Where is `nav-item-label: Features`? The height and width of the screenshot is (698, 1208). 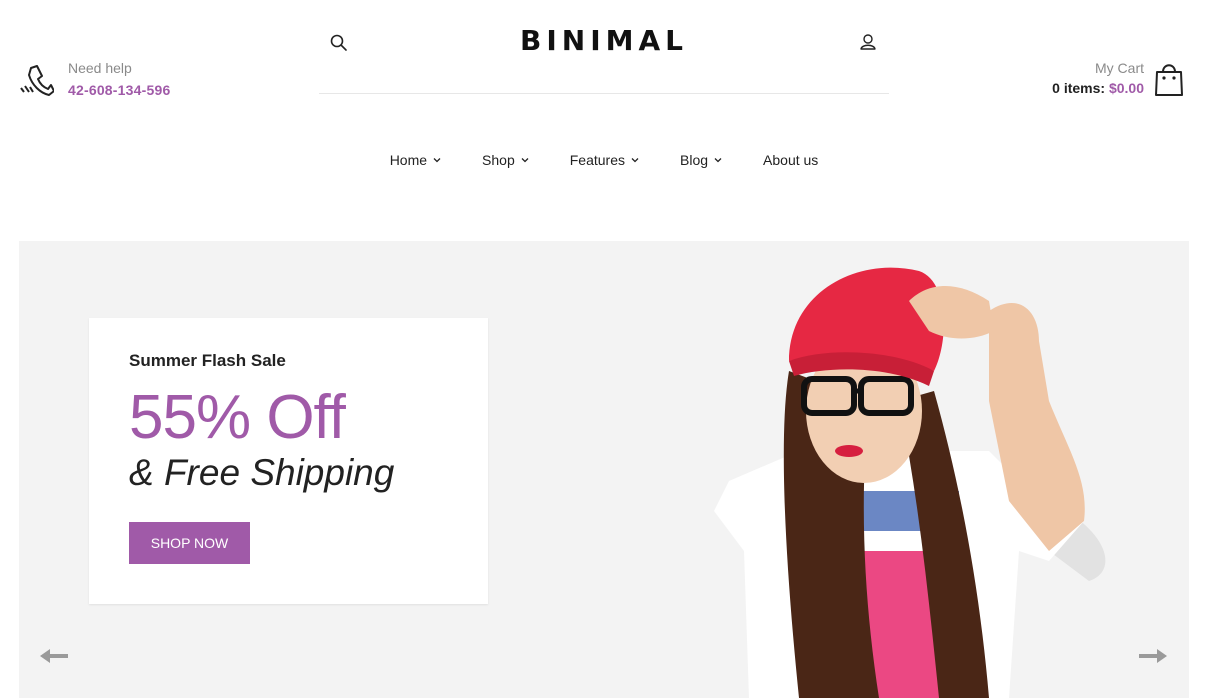 nav-item-label: Features is located at coordinates (597, 160).